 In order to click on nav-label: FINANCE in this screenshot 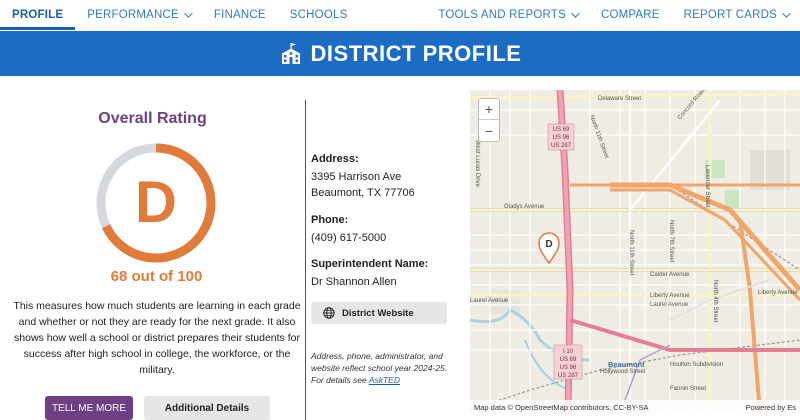, I will do `click(239, 15)`.